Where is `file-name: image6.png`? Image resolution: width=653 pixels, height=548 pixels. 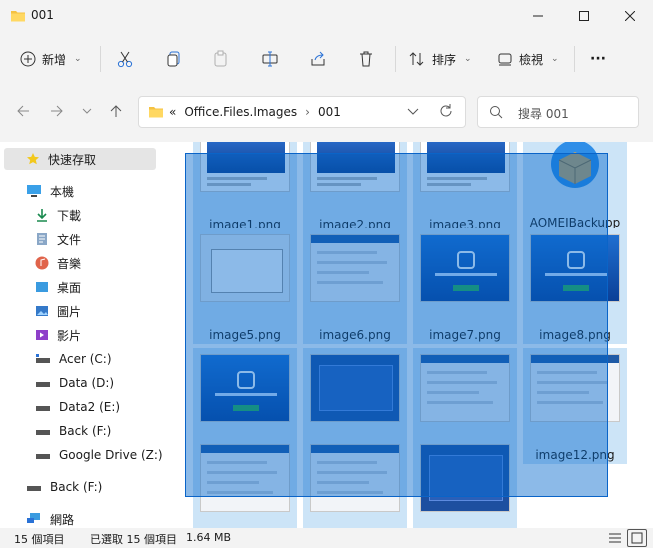
file-name: image6.png is located at coordinates (355, 335).